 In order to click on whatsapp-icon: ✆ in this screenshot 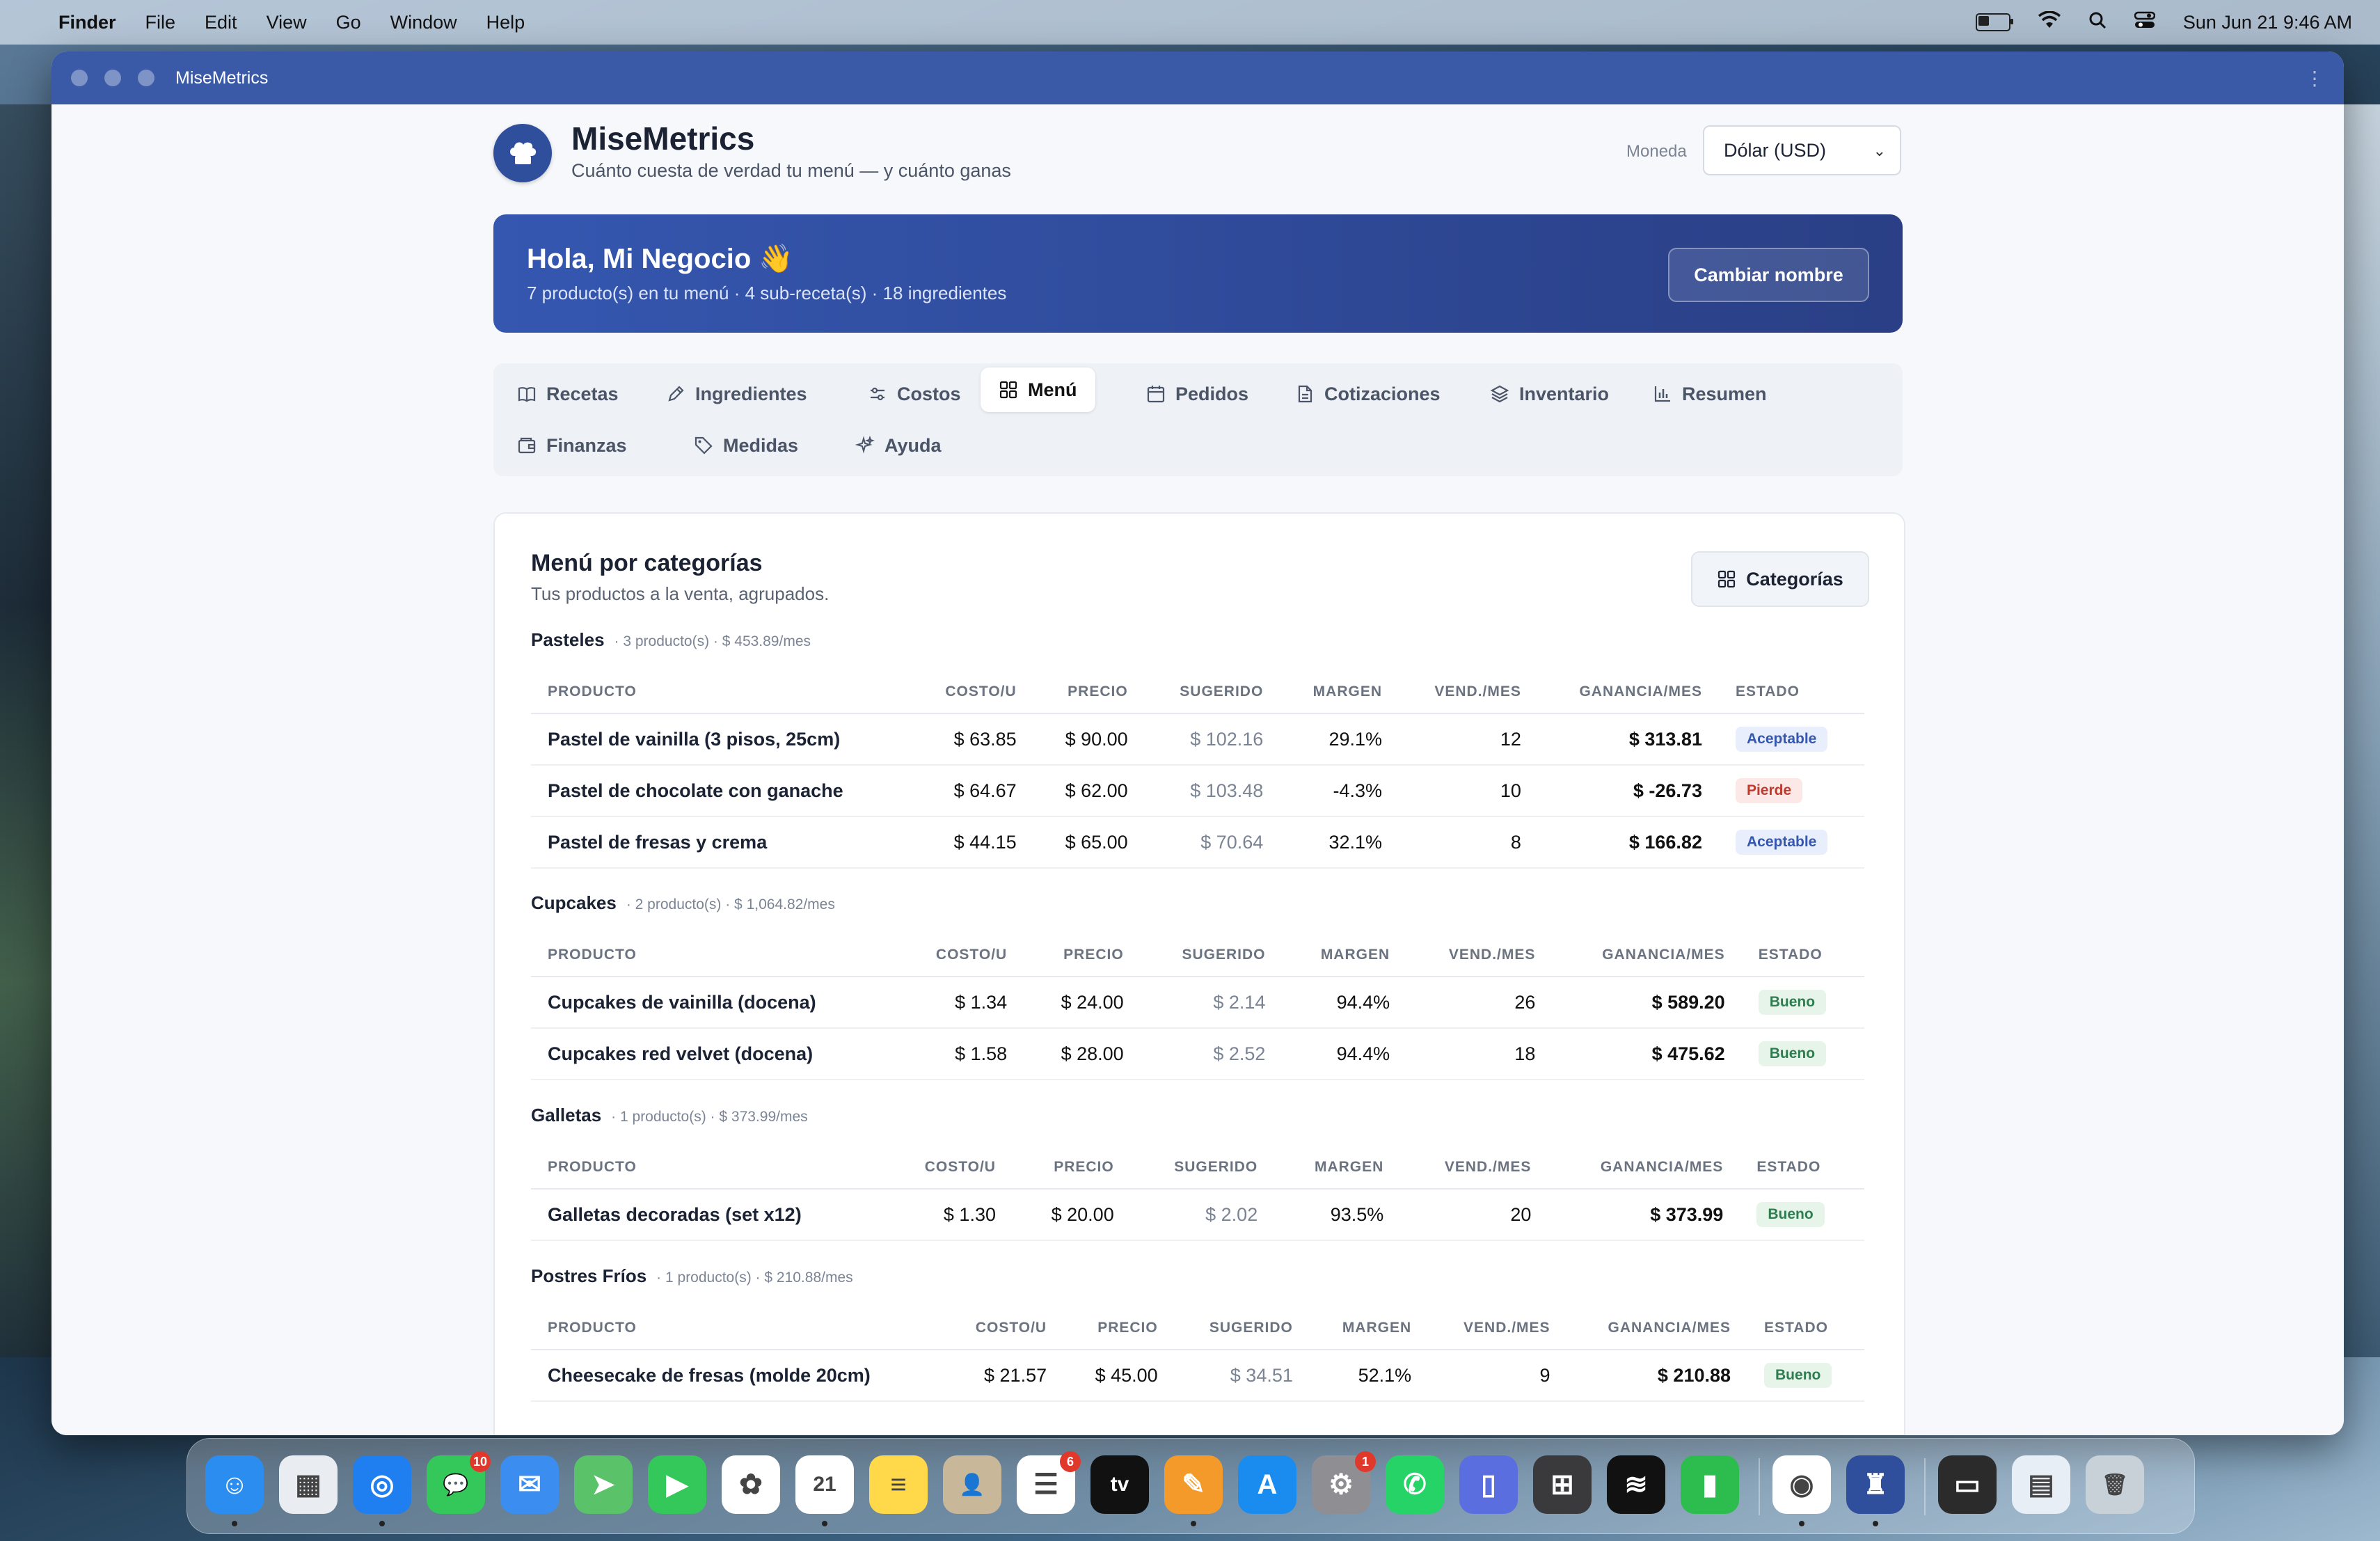, I will do `click(1415, 1484)`.